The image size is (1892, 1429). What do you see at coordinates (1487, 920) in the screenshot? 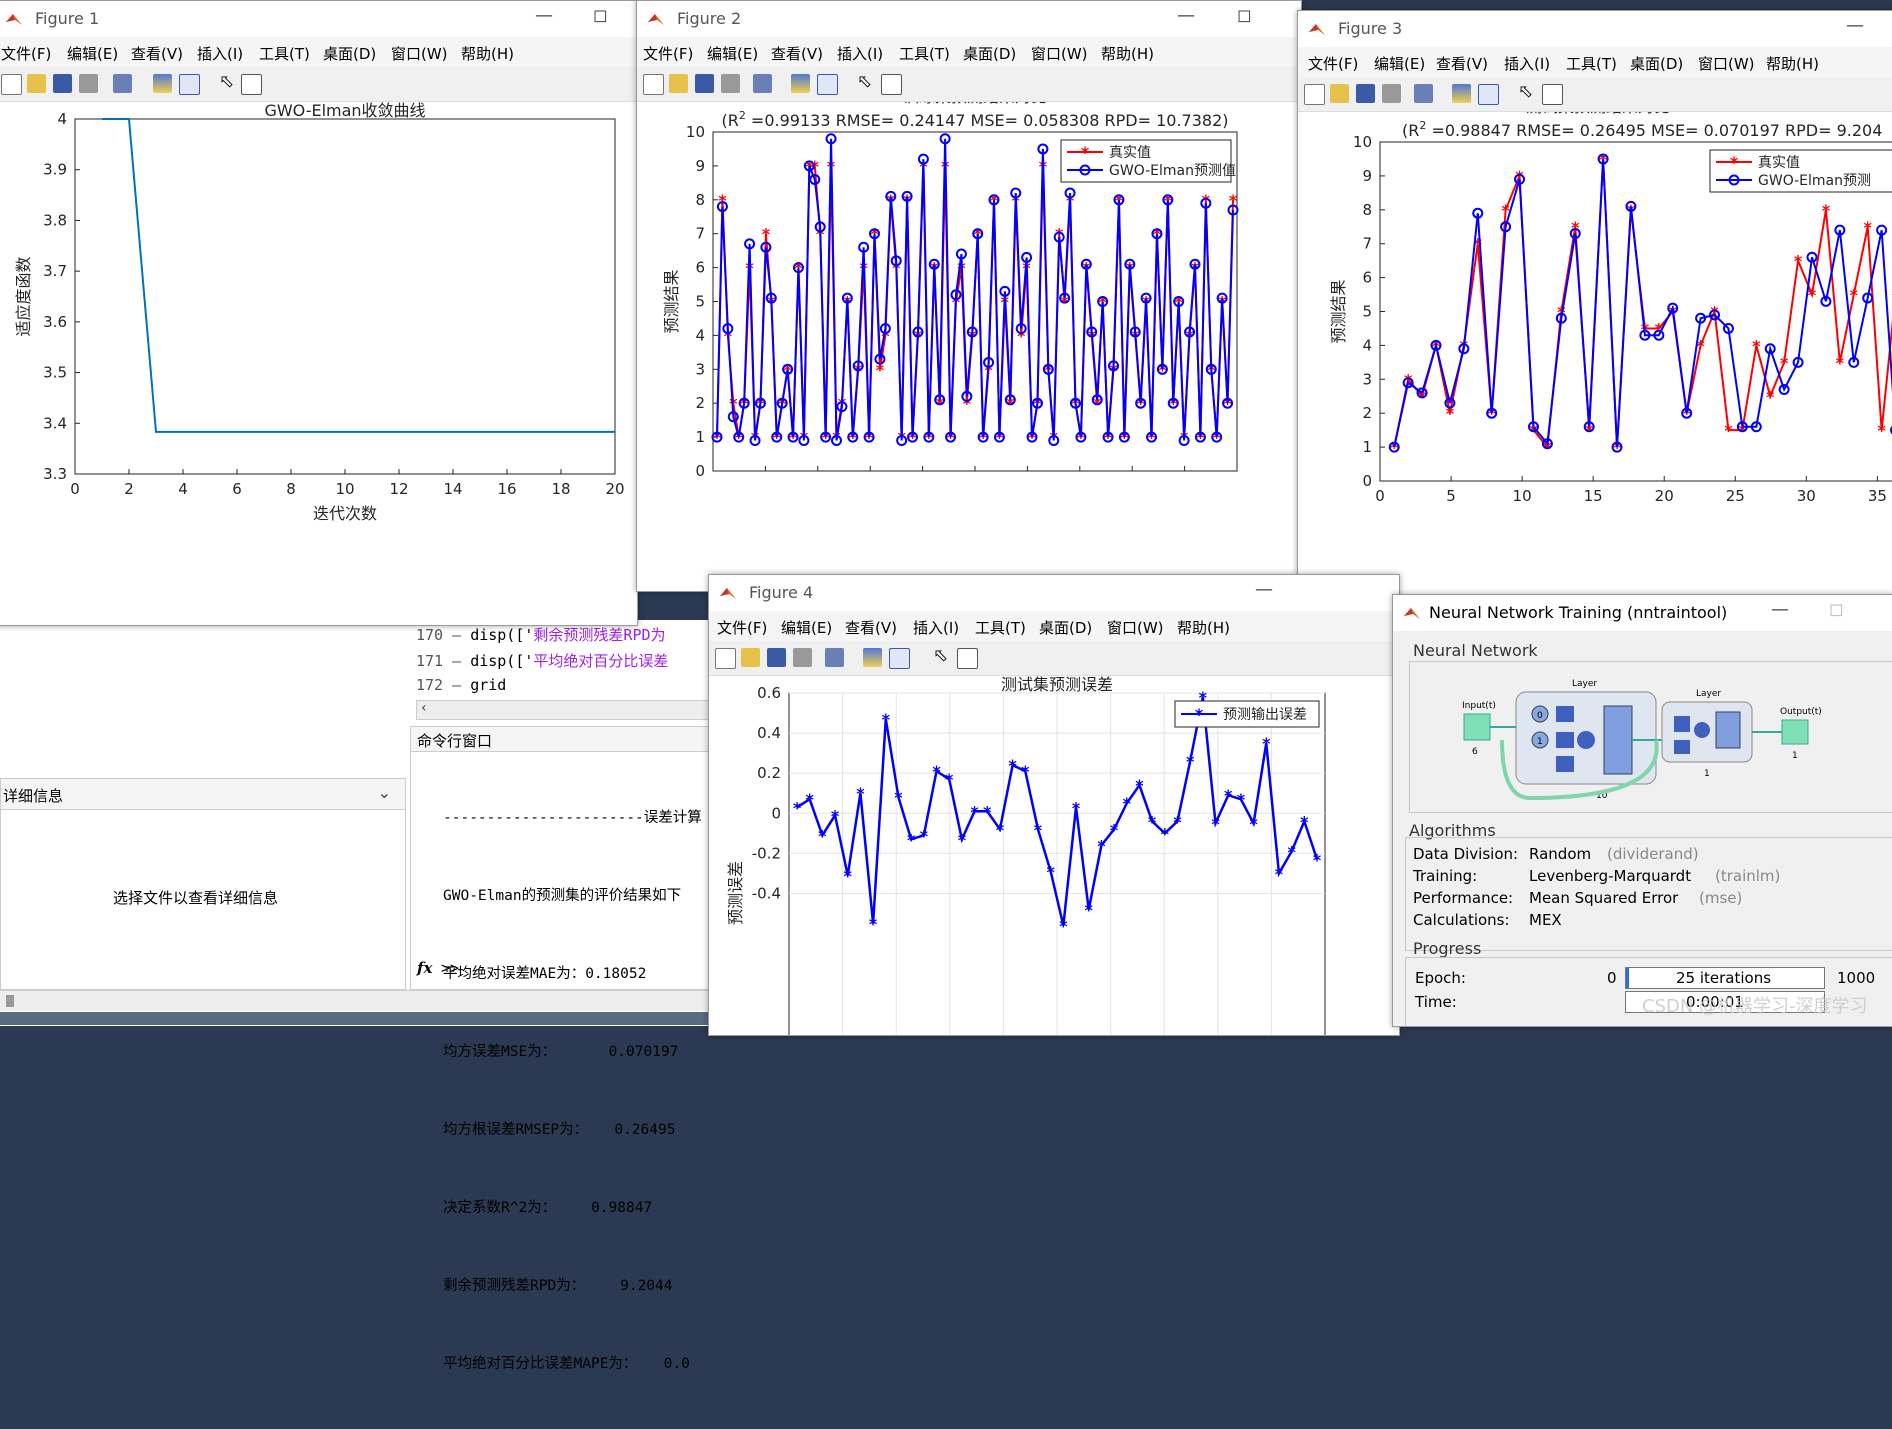
I see `algorithm-row: Calculations: MEX` at bounding box center [1487, 920].